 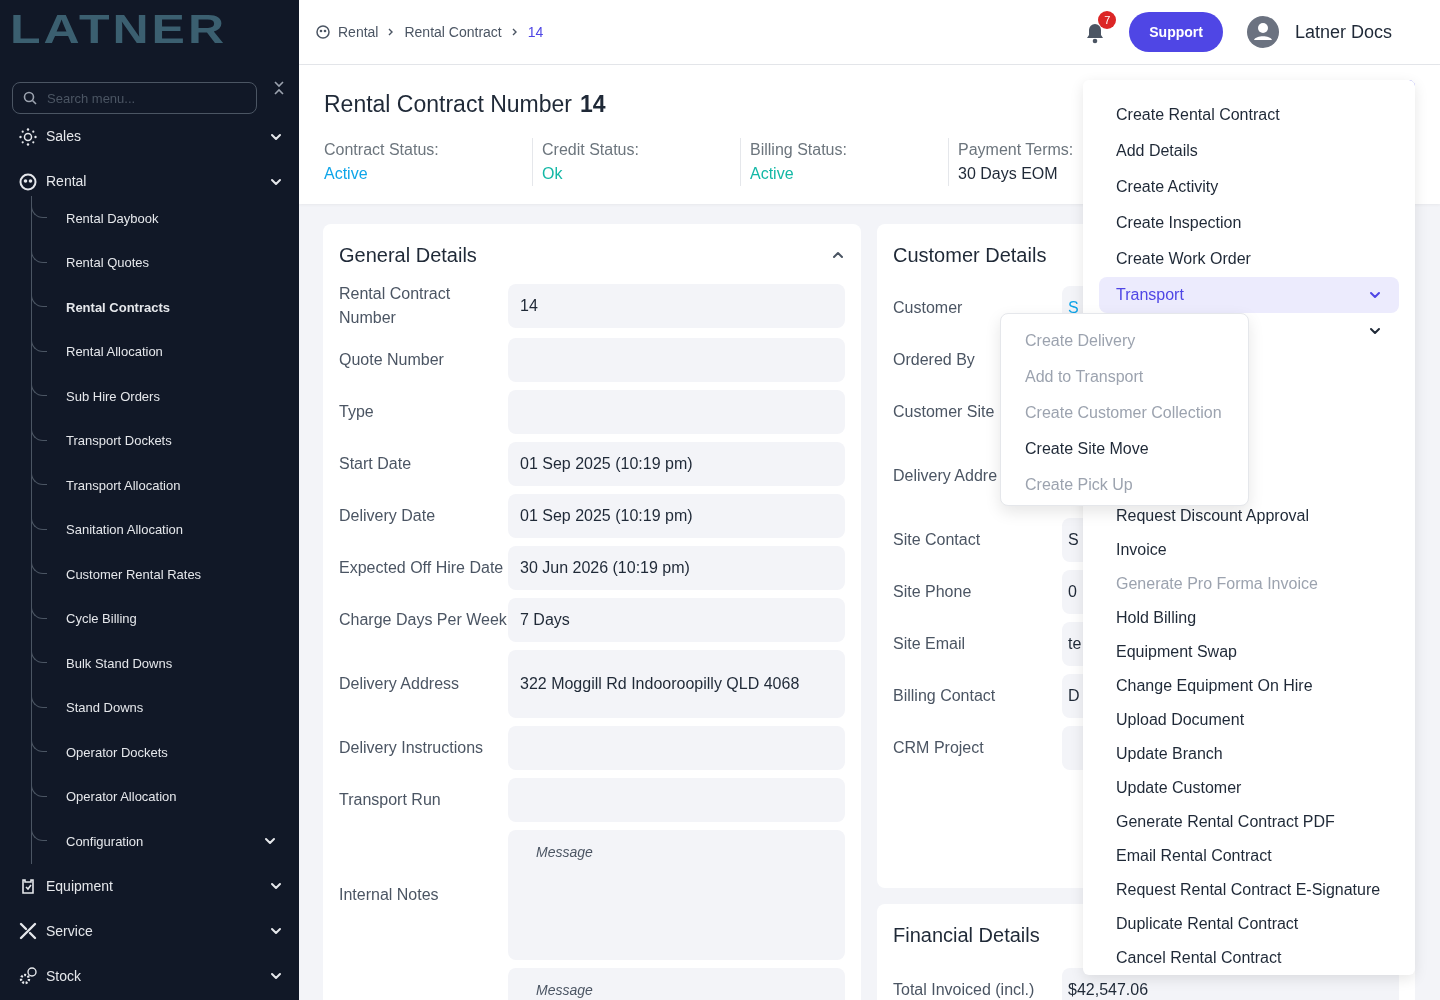 What do you see at coordinates (944, 411) in the screenshot?
I see `field-label: Customer Site` at bounding box center [944, 411].